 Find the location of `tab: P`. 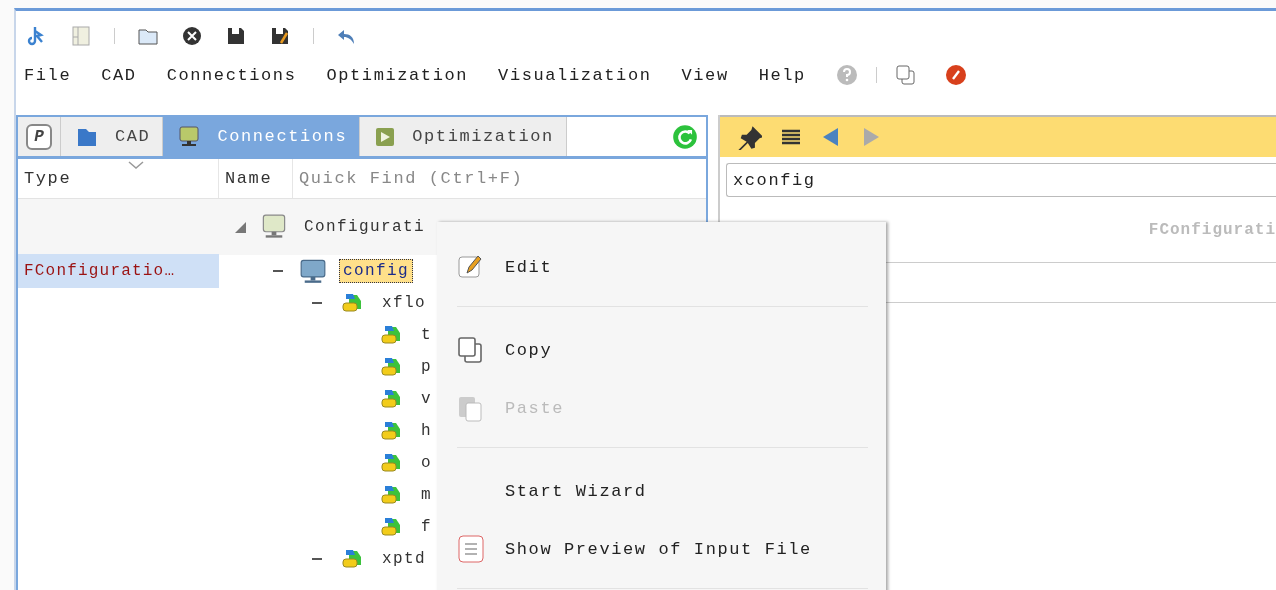

tab: P is located at coordinates (39, 136).